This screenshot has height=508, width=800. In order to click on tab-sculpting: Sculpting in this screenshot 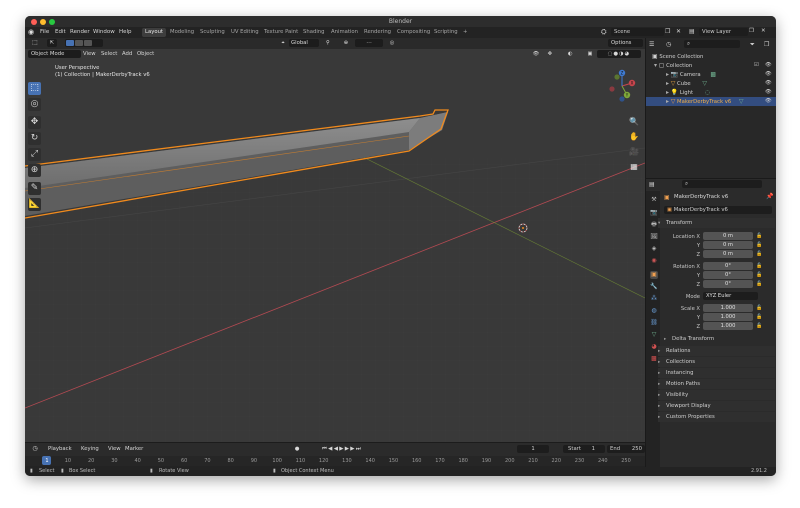, I will do `click(212, 32)`.